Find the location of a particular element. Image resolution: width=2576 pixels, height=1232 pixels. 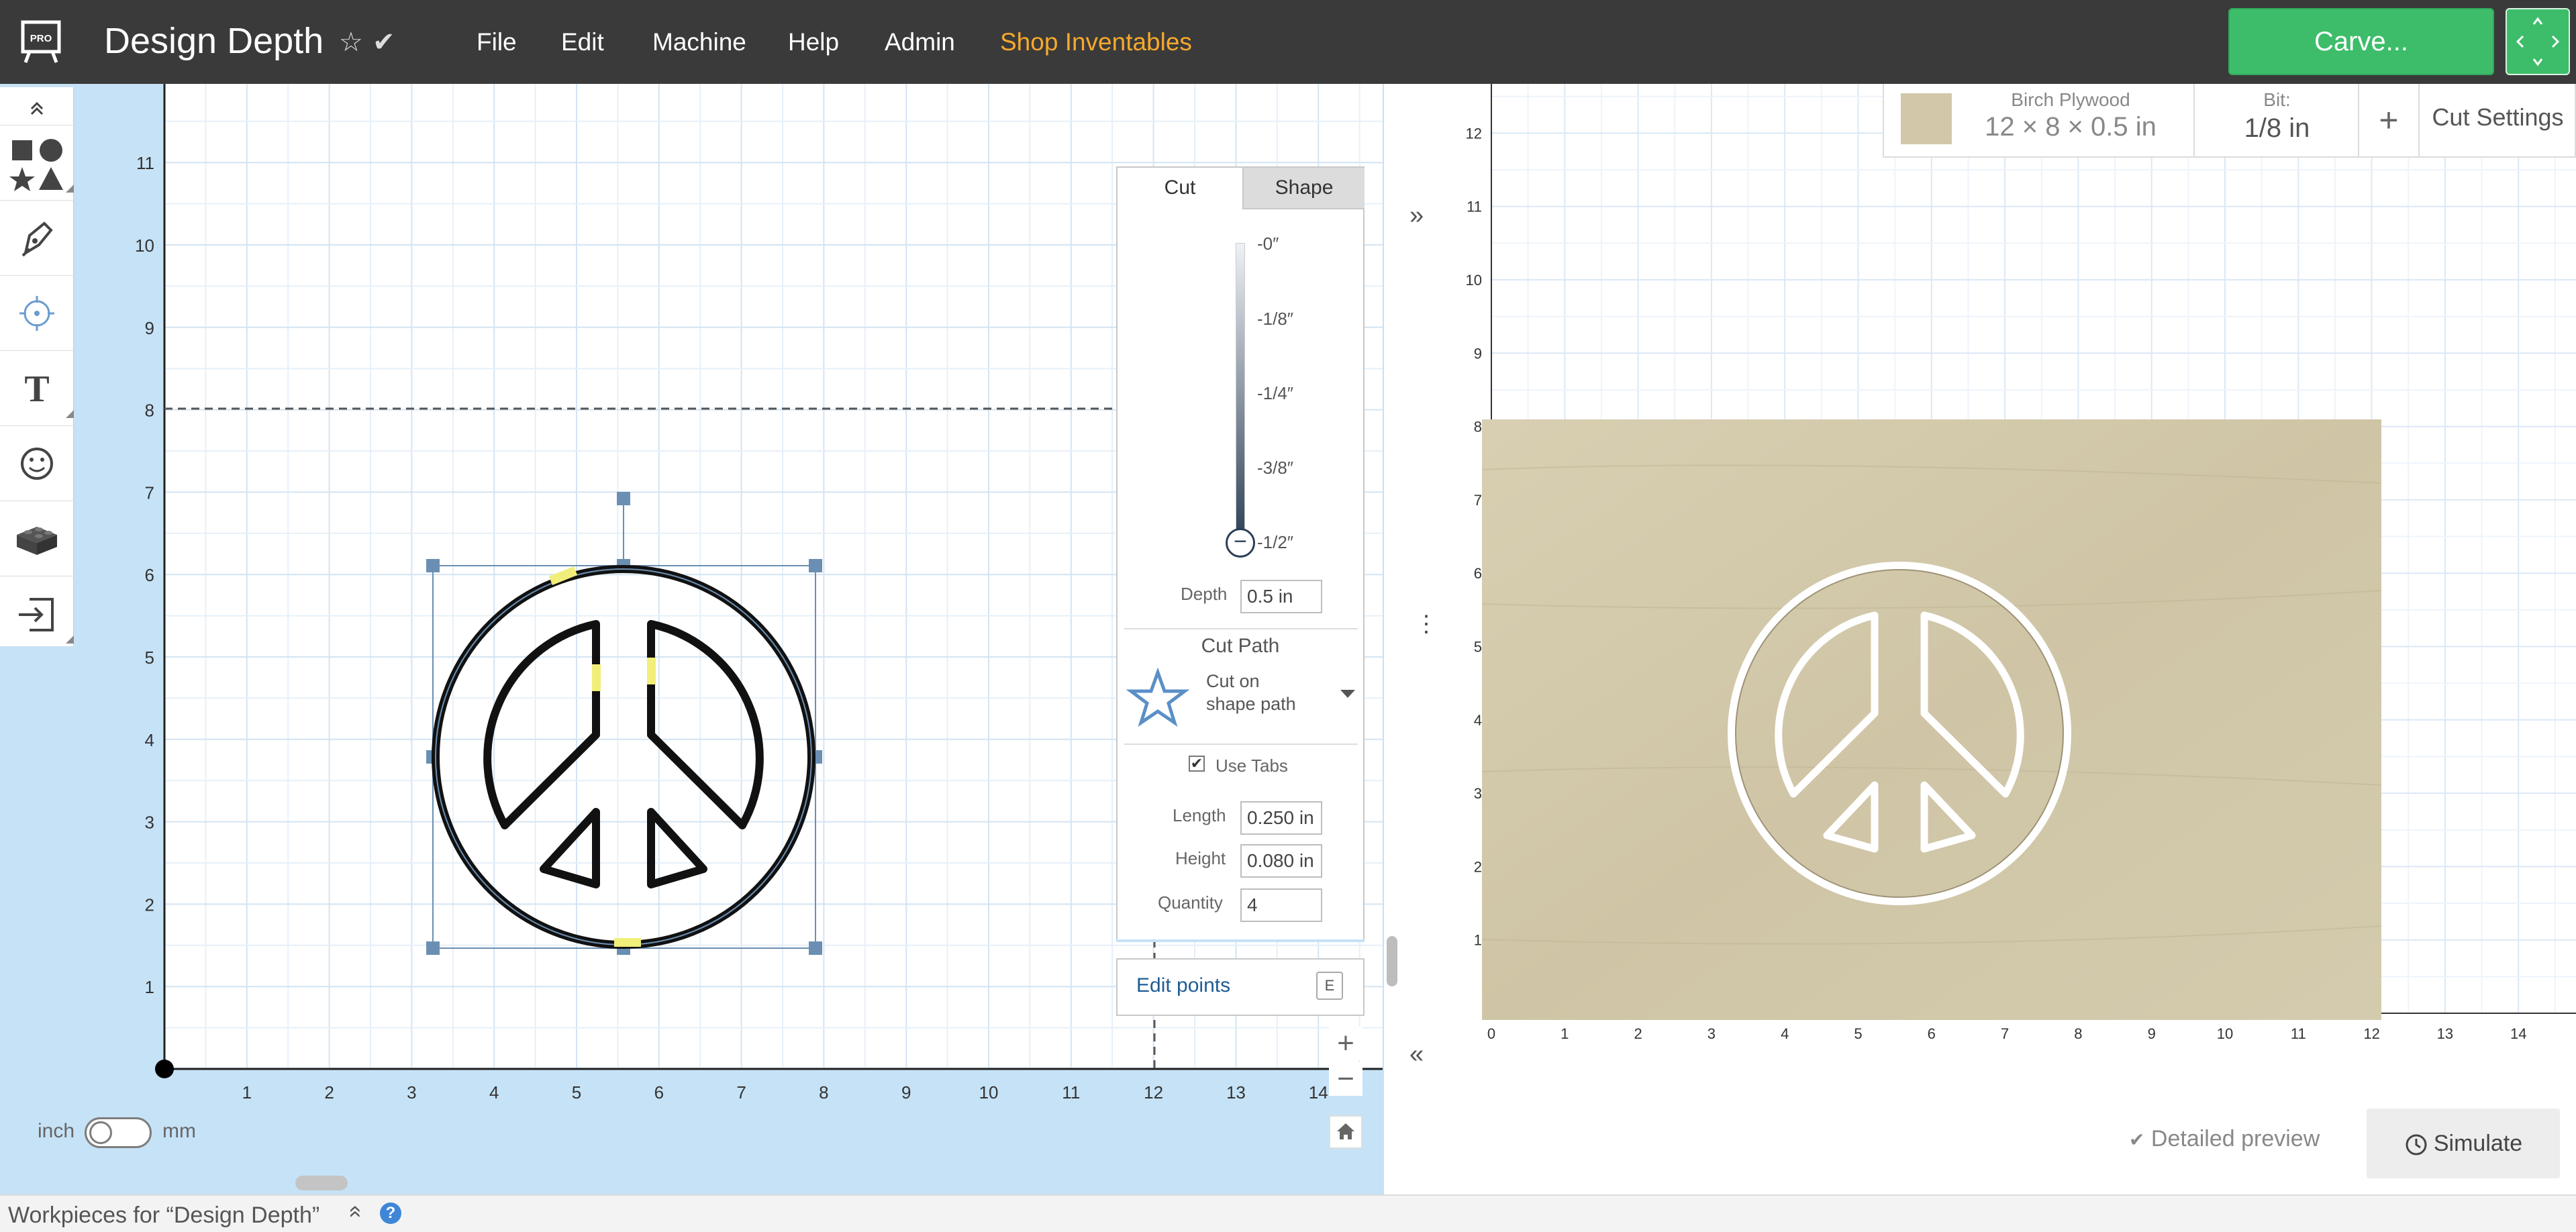

add-bit-button: + is located at coordinates (2389, 120).